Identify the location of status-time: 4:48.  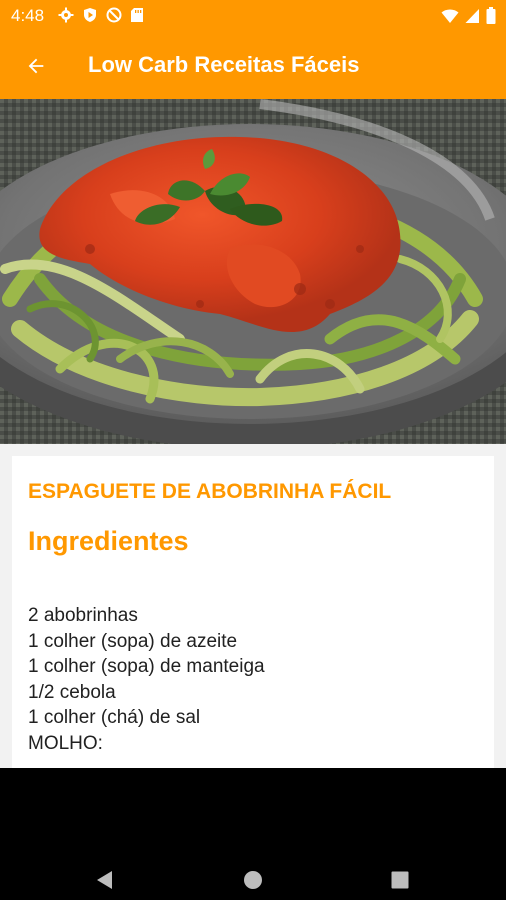
(28, 15).